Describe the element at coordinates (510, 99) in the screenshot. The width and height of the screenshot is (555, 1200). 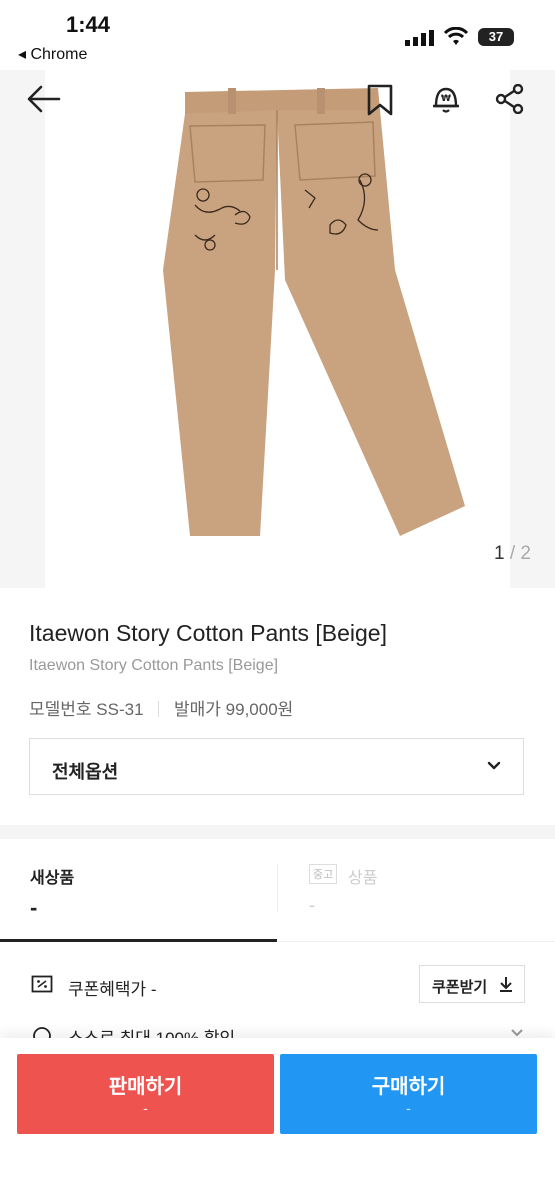
I see `share-icon` at that location.